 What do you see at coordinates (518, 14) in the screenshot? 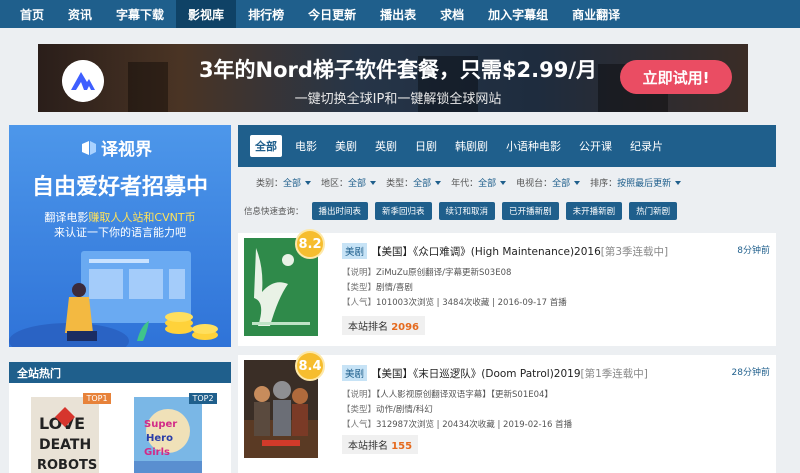
I see `nav-item-join: 加入字幕组` at bounding box center [518, 14].